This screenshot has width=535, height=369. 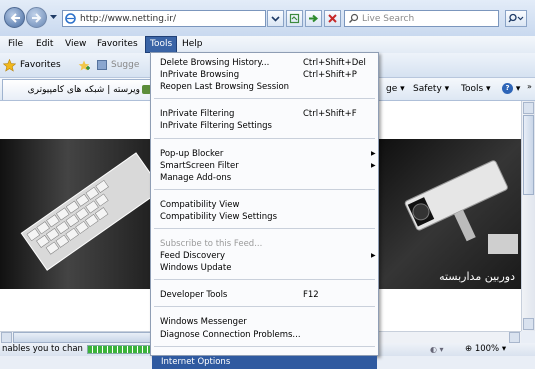 I want to click on close-icon, so click(x=332, y=18).